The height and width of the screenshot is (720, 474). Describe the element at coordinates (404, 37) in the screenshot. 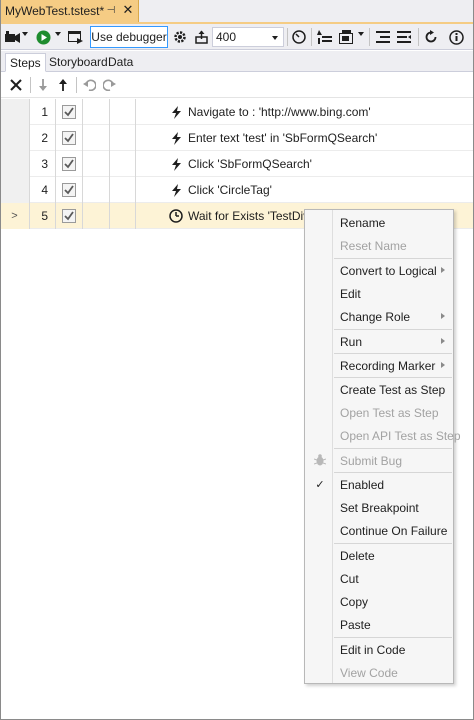

I see `outdent-button` at that location.